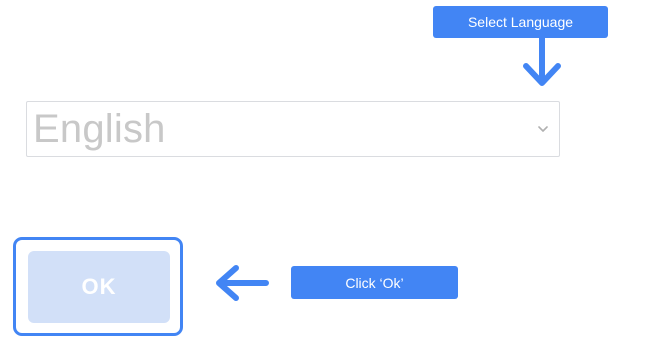 The width and height of the screenshot is (659, 337). Describe the element at coordinates (543, 129) in the screenshot. I see `chevron-down-icon` at that location.